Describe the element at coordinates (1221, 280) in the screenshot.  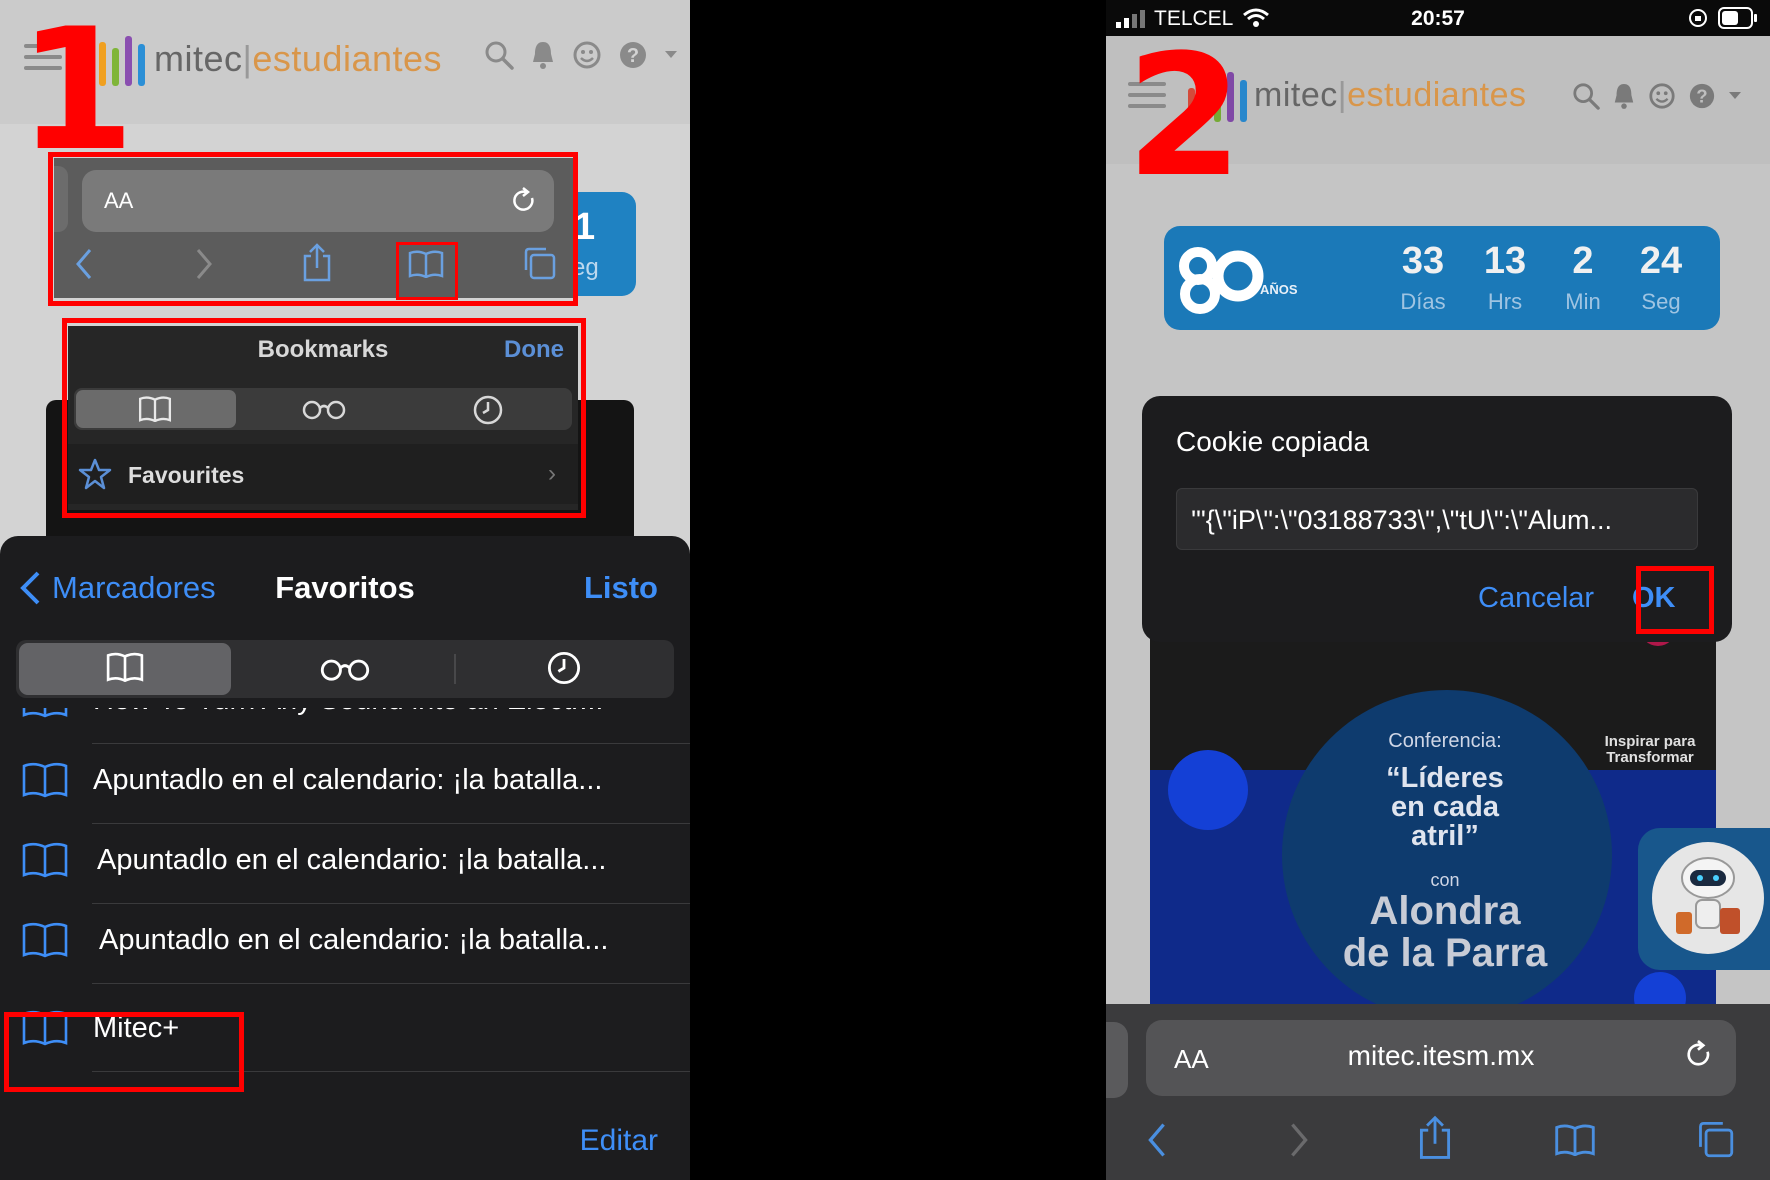
I see `80-anos-logo-icon` at that location.